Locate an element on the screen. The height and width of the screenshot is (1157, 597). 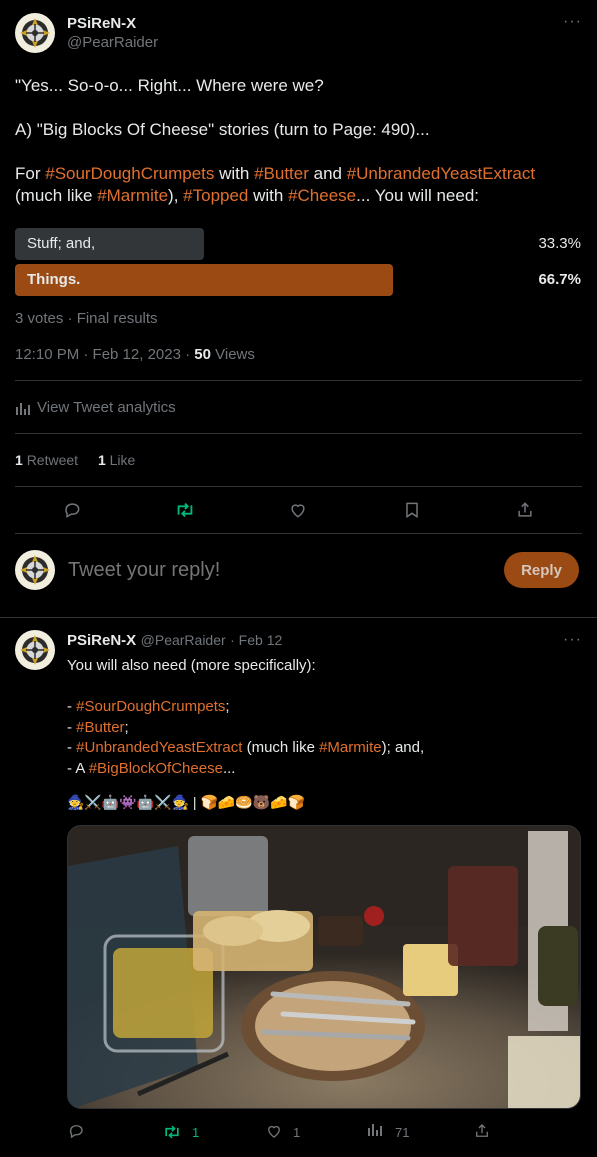
reply-author-avatar is located at coordinates (35, 650).